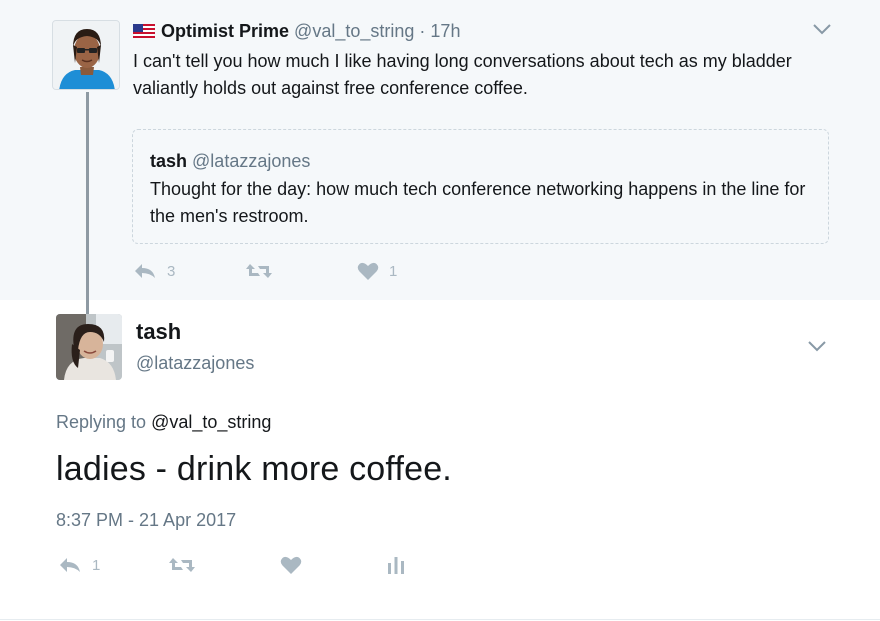  What do you see at coordinates (96, 565) in the screenshot?
I see `reply-count: 1` at bounding box center [96, 565].